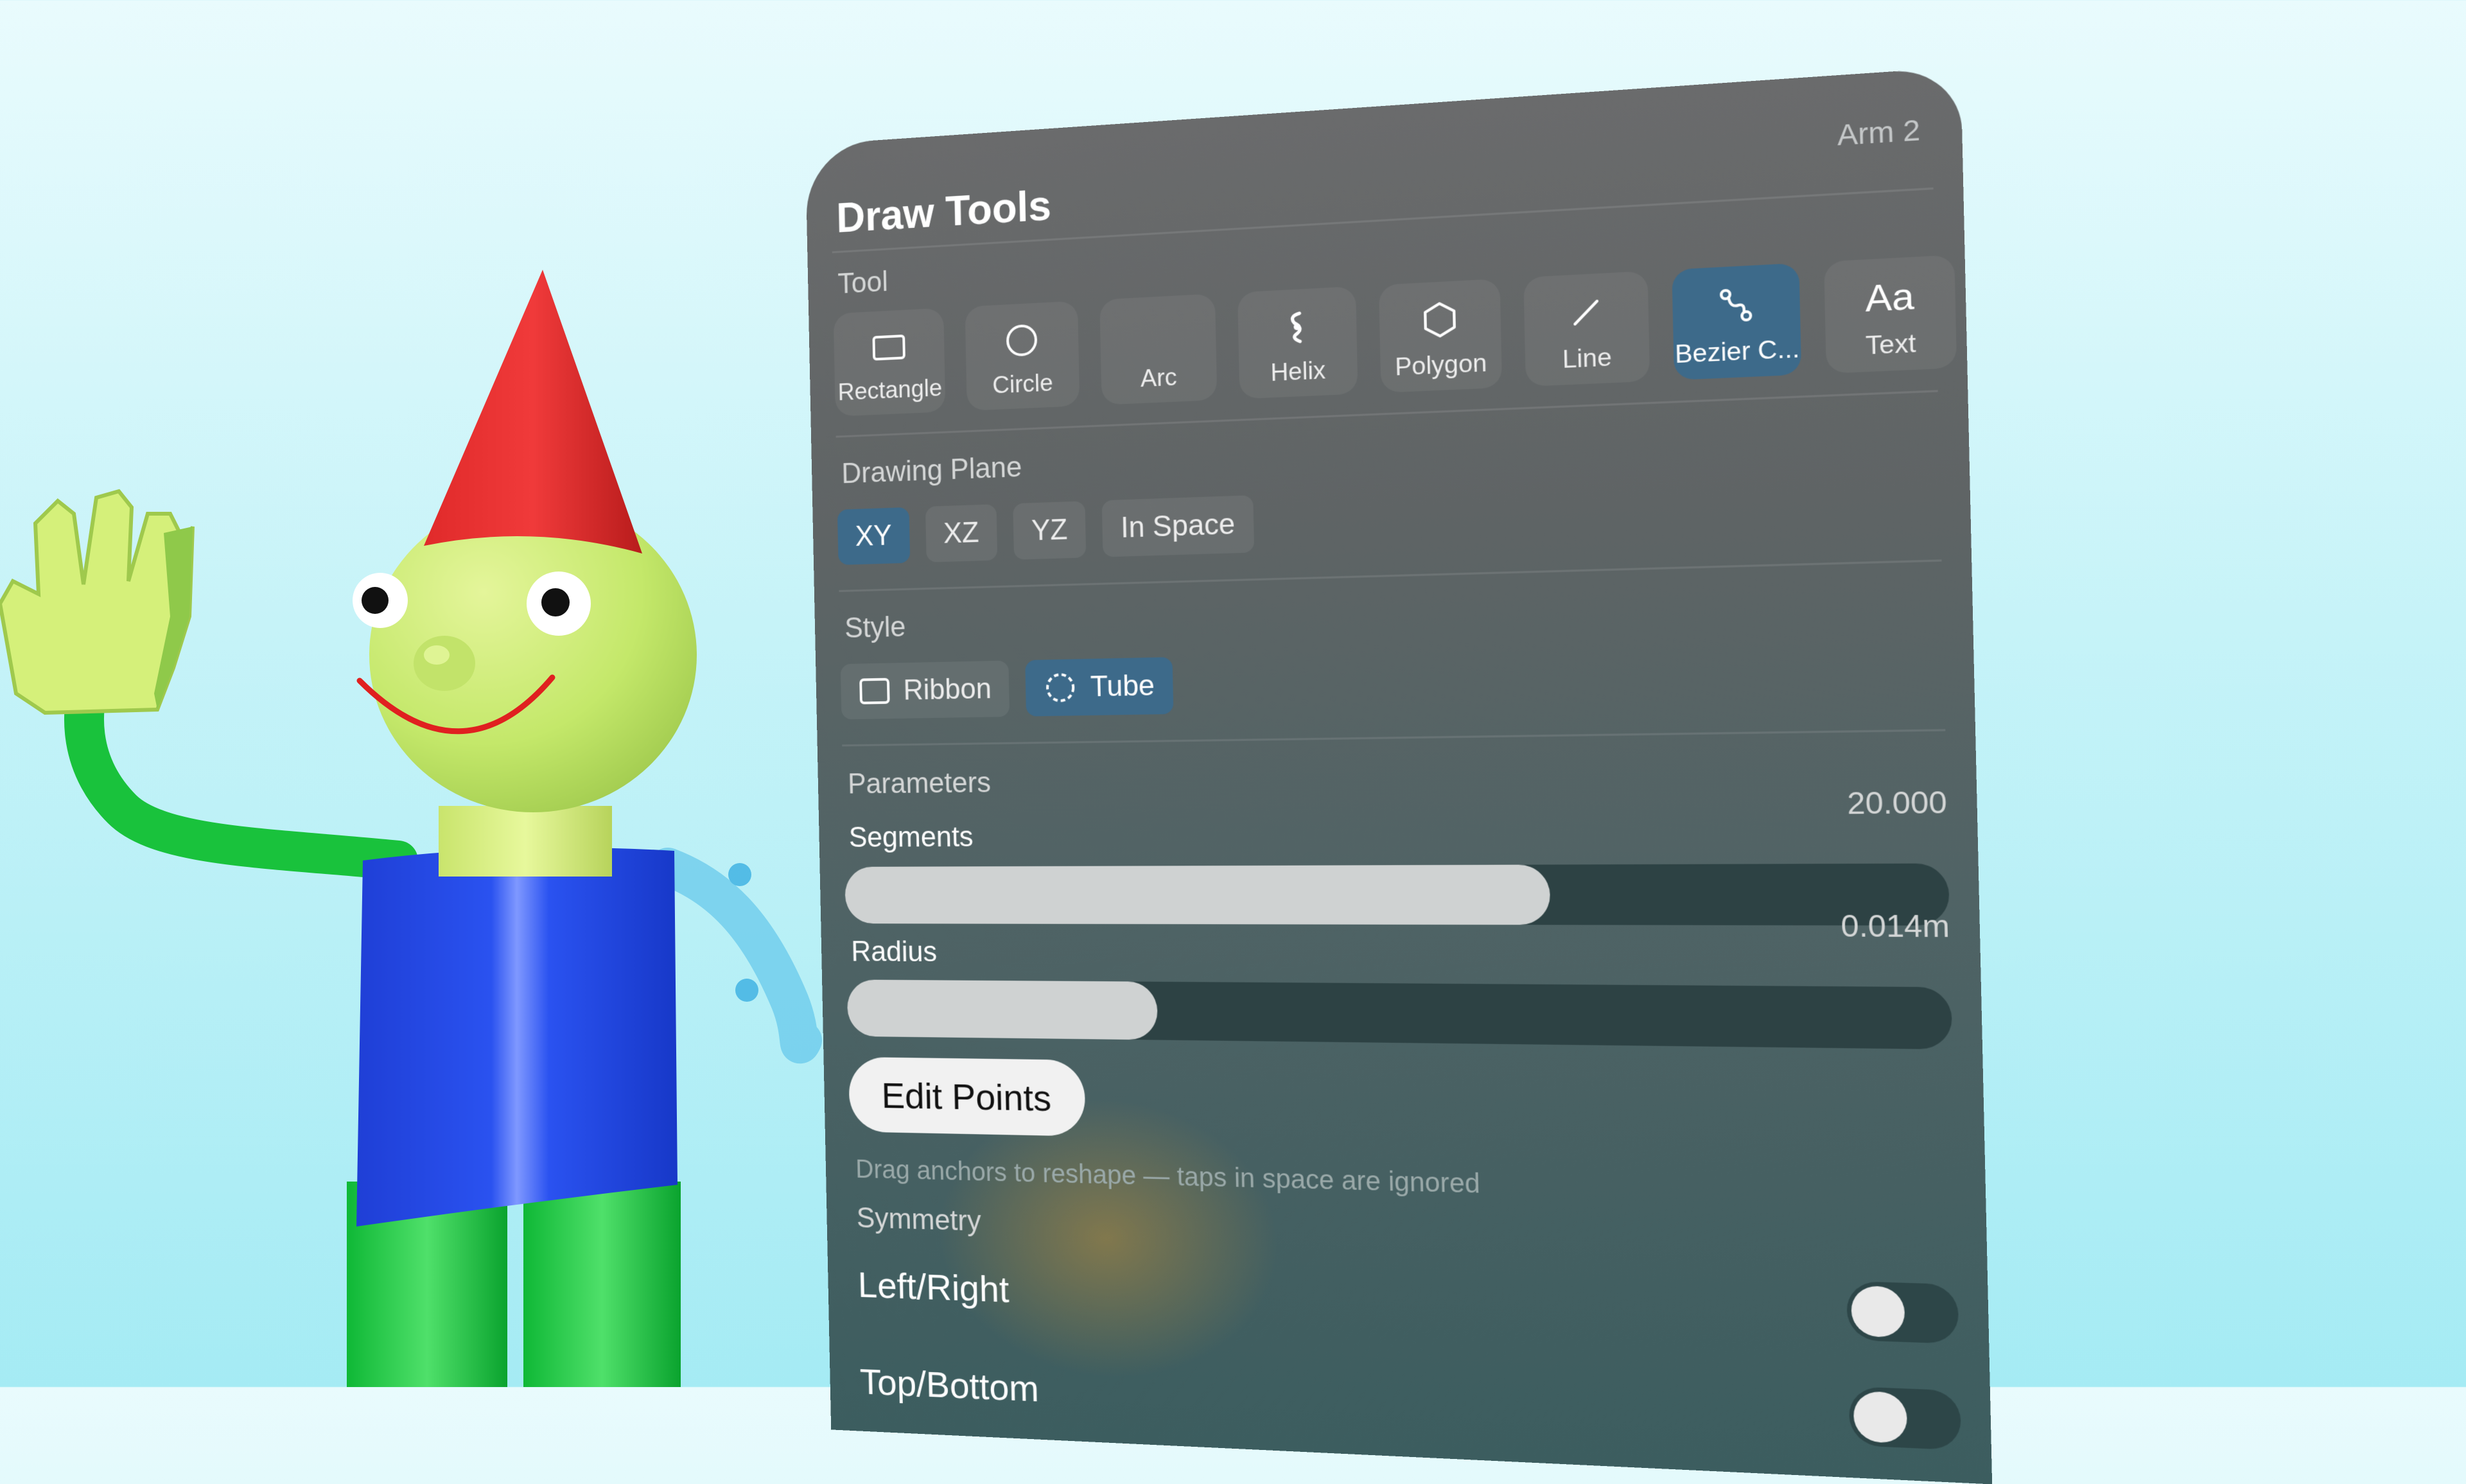 This screenshot has height=1484, width=2466. I want to click on selection-tag: Arm 2, so click(1879, 132).